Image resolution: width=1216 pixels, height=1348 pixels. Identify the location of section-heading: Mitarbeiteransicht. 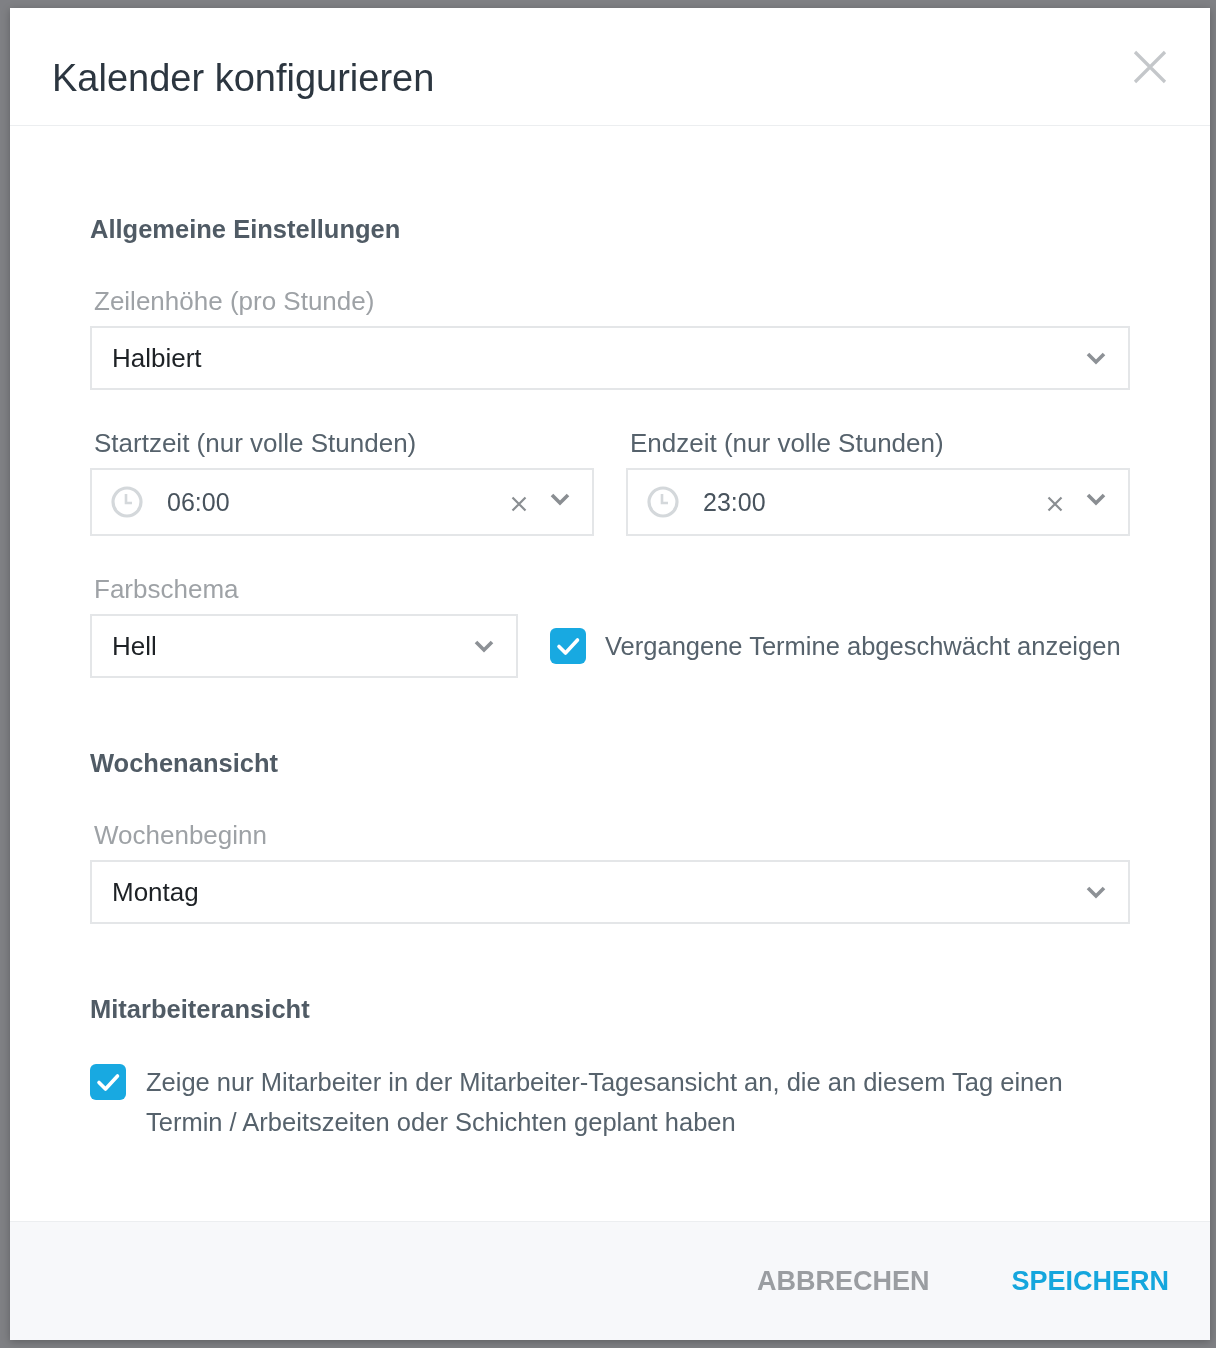
(200, 1009).